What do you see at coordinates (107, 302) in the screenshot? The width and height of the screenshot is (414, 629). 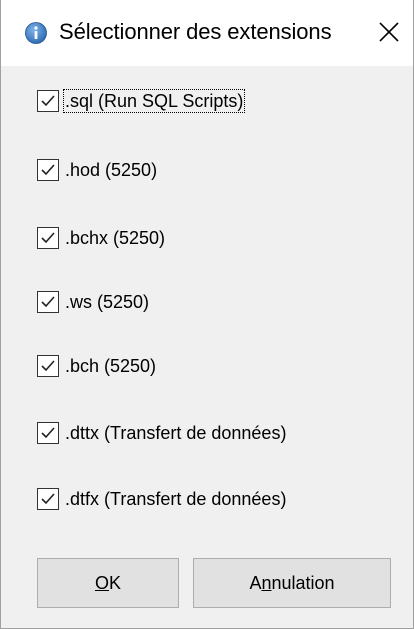 I see `extension-label: .ws (5250)` at bounding box center [107, 302].